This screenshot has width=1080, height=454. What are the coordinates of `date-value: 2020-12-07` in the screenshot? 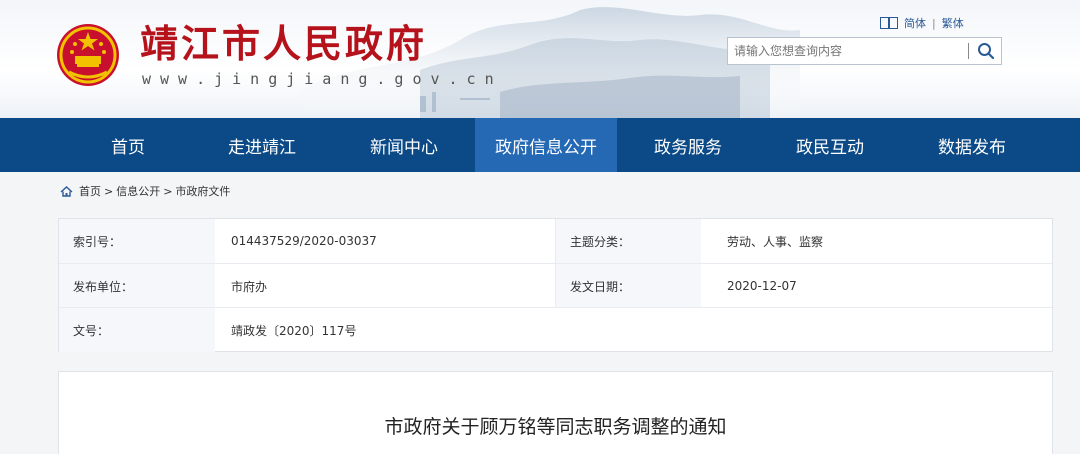 It's located at (762, 286).